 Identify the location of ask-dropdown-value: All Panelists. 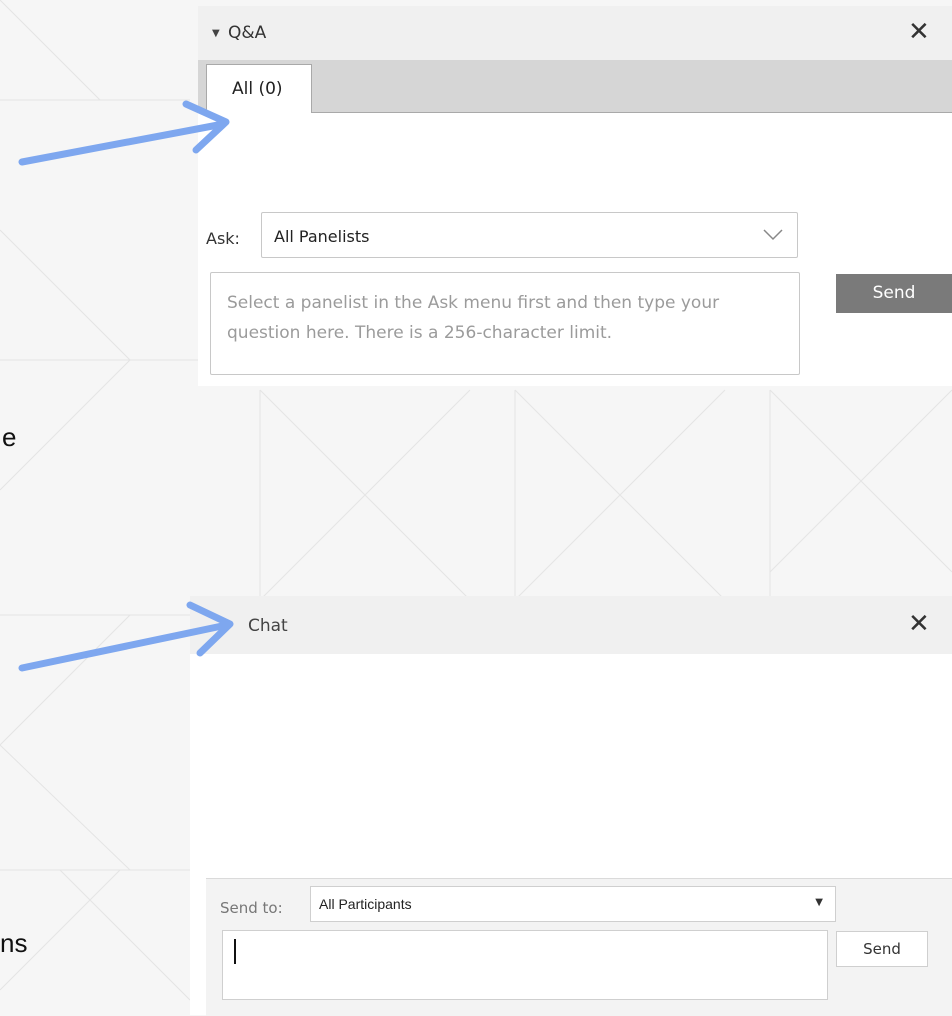
(322, 236).